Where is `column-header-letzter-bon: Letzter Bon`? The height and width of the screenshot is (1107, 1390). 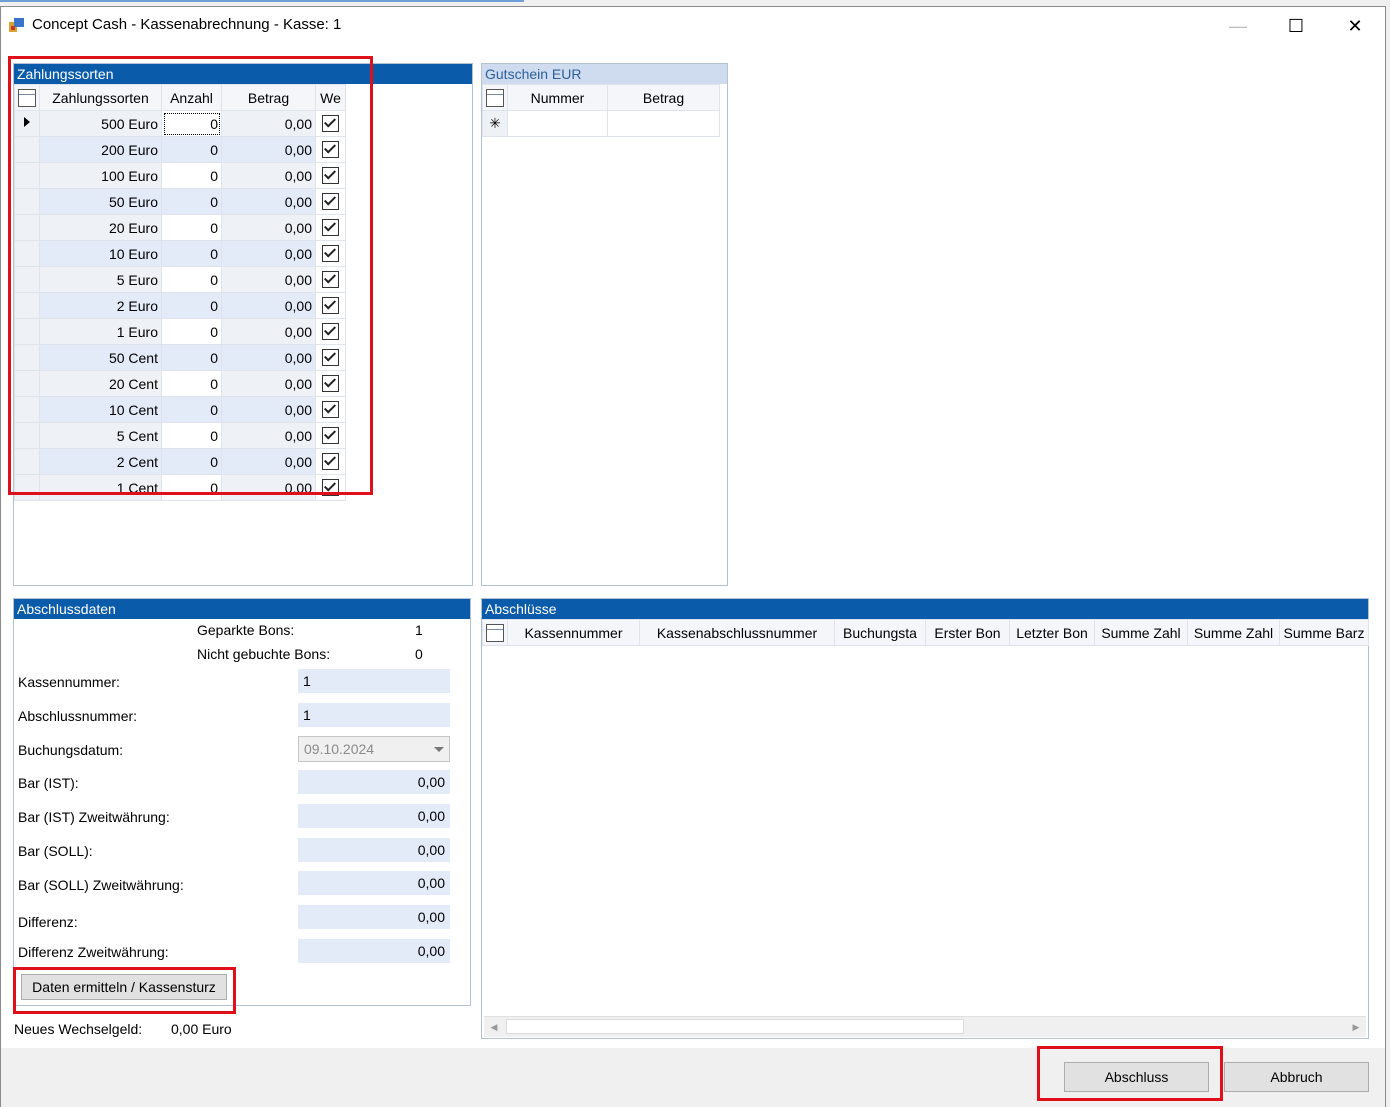 column-header-letzter-bon: Letzter Bon is located at coordinates (1052, 632).